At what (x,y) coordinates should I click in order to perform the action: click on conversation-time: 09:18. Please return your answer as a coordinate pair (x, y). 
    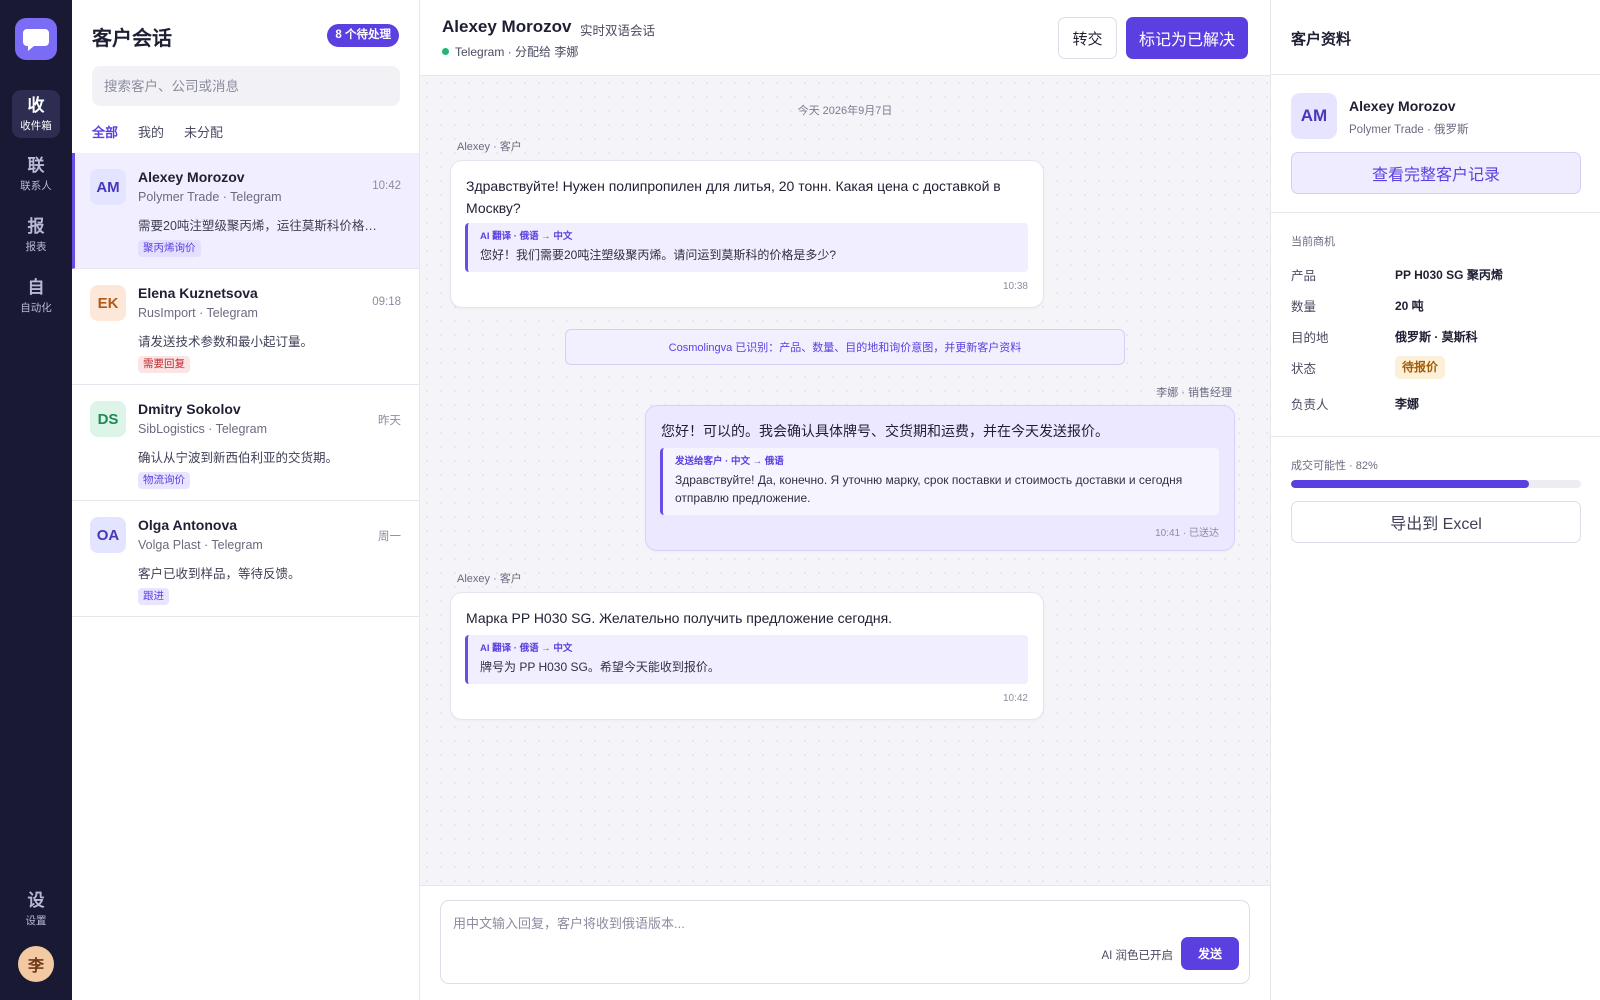
    Looking at the image, I should click on (386, 302).